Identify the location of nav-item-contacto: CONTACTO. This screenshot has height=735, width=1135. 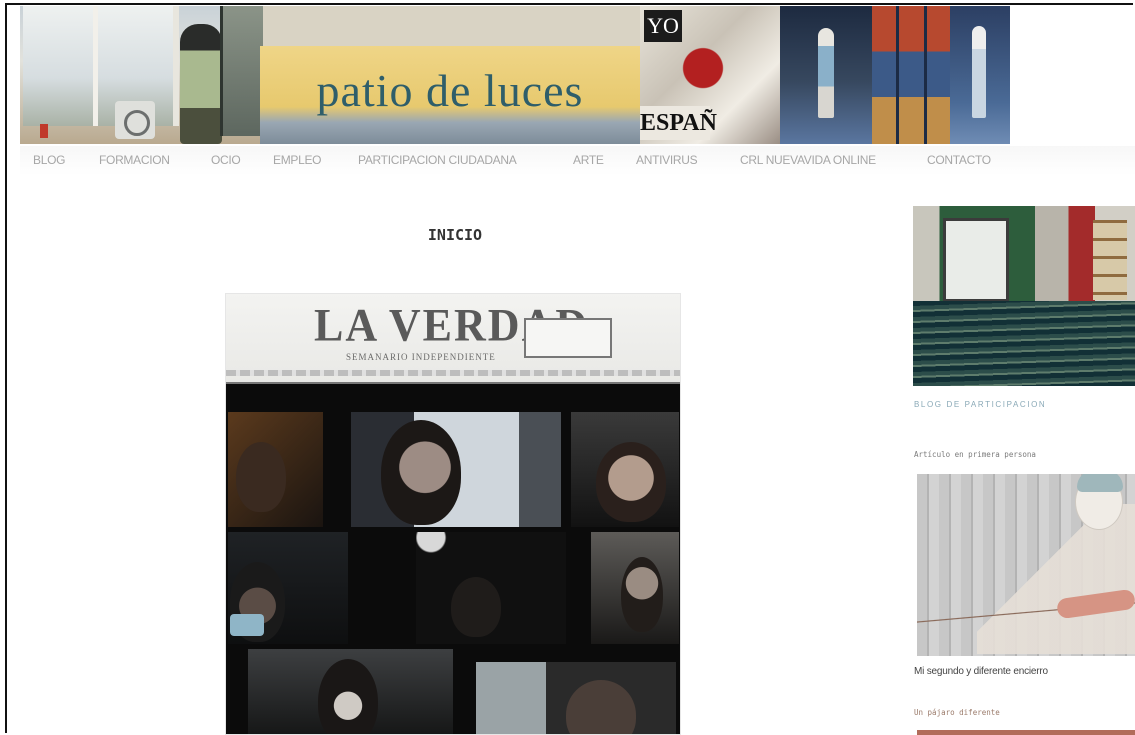
(959, 160).